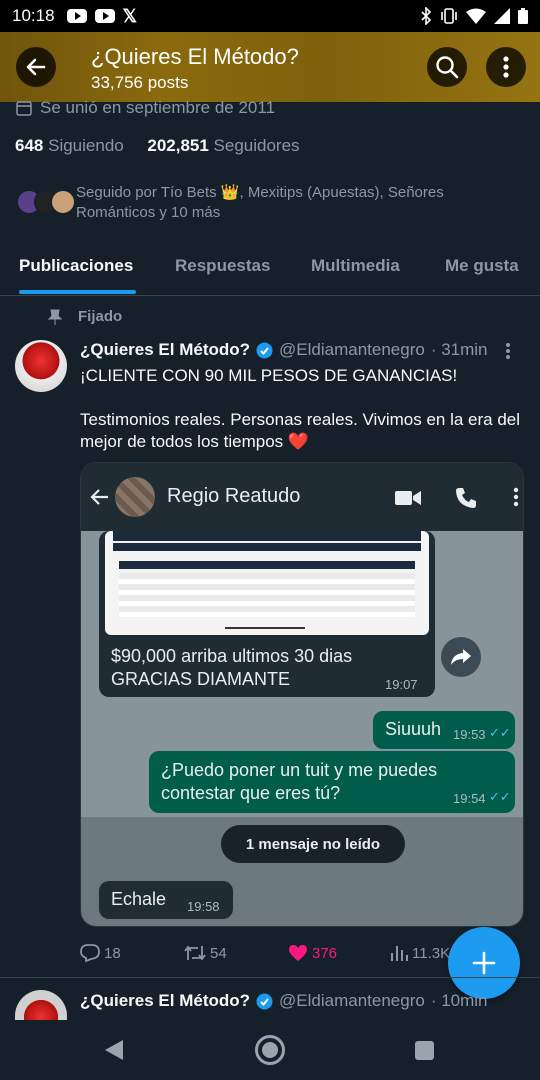 This screenshot has width=540, height=1080. I want to click on tweet-timestamp: · 10min, so click(459, 1000).